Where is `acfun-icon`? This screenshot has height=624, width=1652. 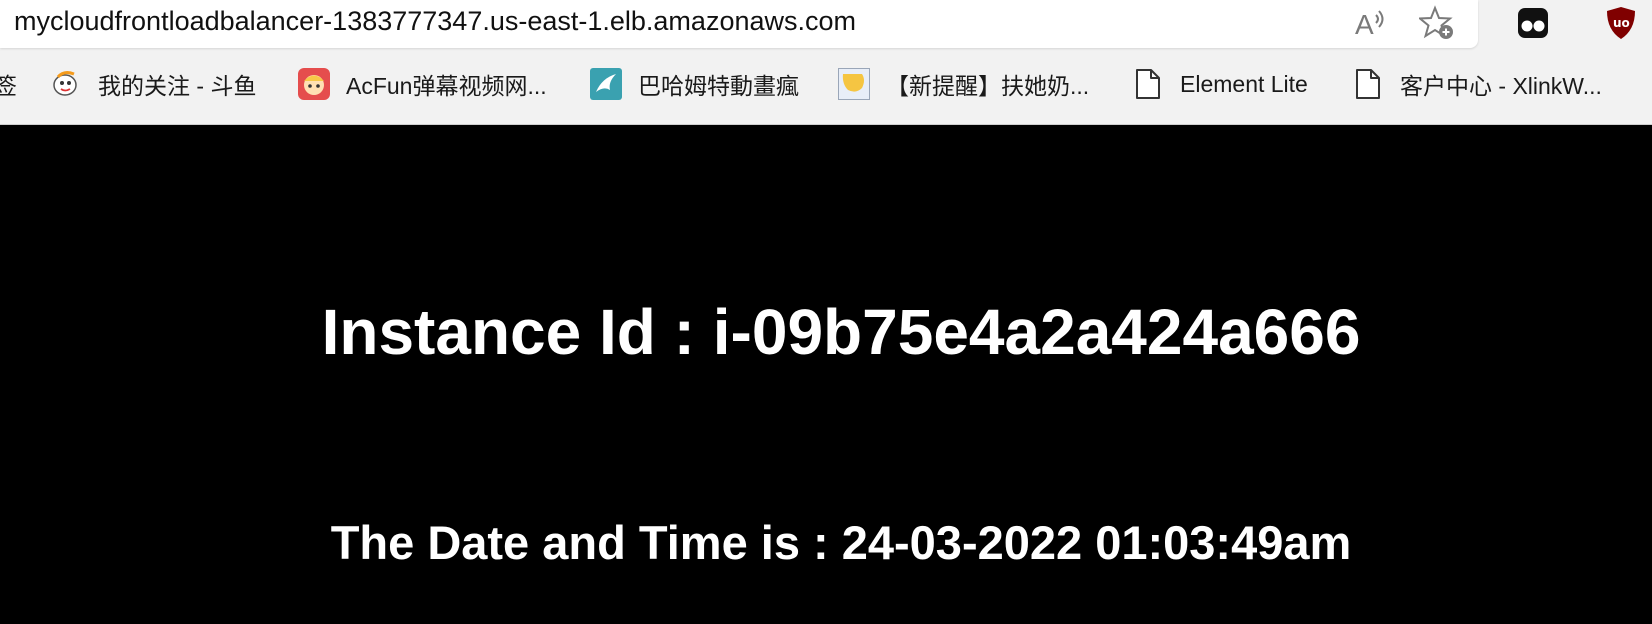
acfun-icon is located at coordinates (314, 84).